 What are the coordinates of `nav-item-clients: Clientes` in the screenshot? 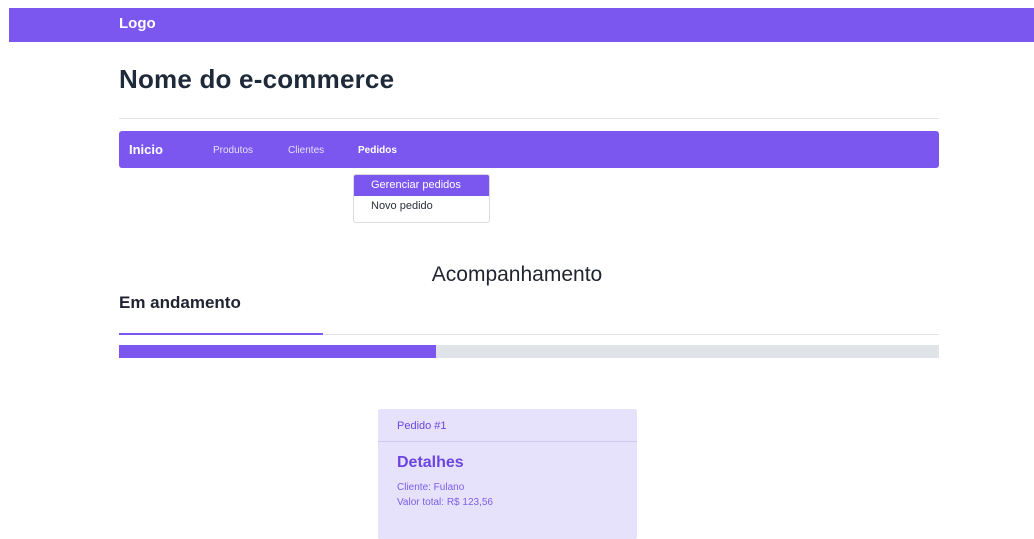 It's located at (306, 150).